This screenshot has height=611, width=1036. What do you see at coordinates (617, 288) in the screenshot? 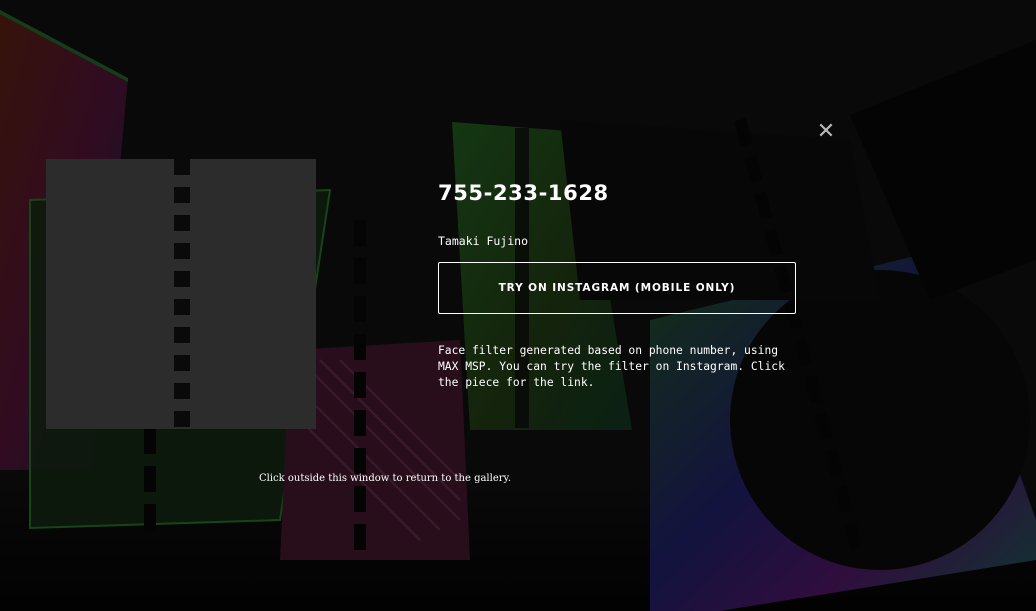
I see `try-on-instagram-button: TRY ON INSTAGRAM (MOBILE ONLY)` at bounding box center [617, 288].